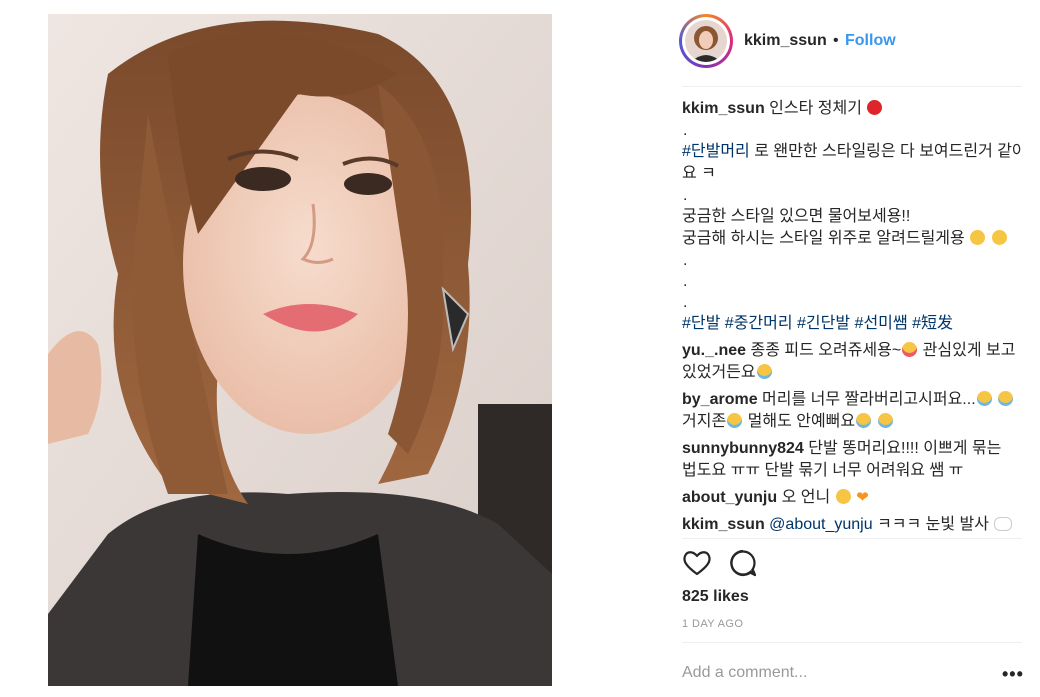 This screenshot has width=1040, height=697. What do you see at coordinates (823, 470) in the screenshot?
I see `comment-text: 법도요 ㅠㅠ 단발 묶기 너무 어려워요 쌤 ㅠ` at bounding box center [823, 470].